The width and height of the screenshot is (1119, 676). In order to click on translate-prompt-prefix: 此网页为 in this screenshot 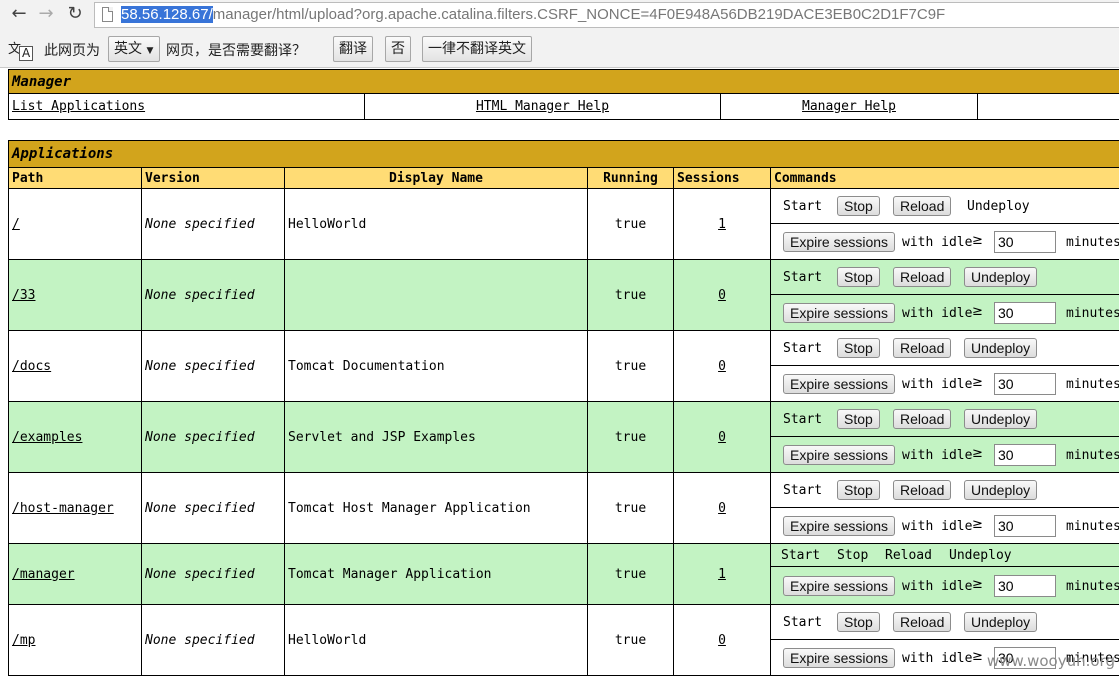, I will do `click(72, 50)`.